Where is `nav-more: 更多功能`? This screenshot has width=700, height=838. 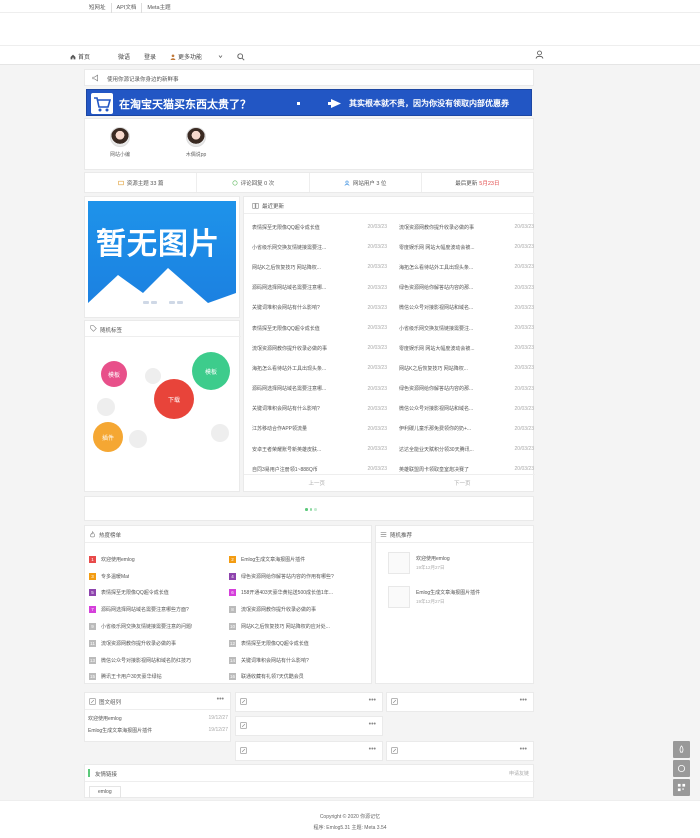
nav-more: 更多功能 is located at coordinates (196, 56).